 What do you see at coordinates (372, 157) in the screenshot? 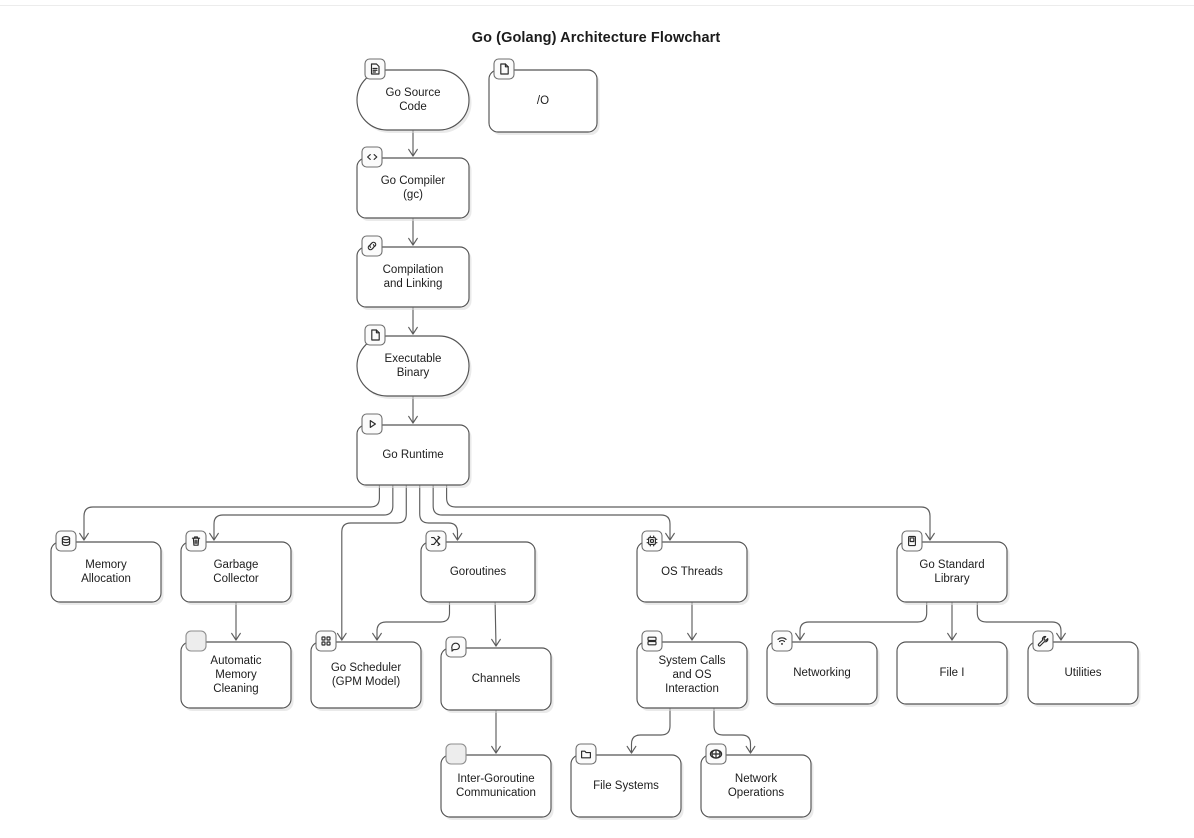
I see `code-icon` at bounding box center [372, 157].